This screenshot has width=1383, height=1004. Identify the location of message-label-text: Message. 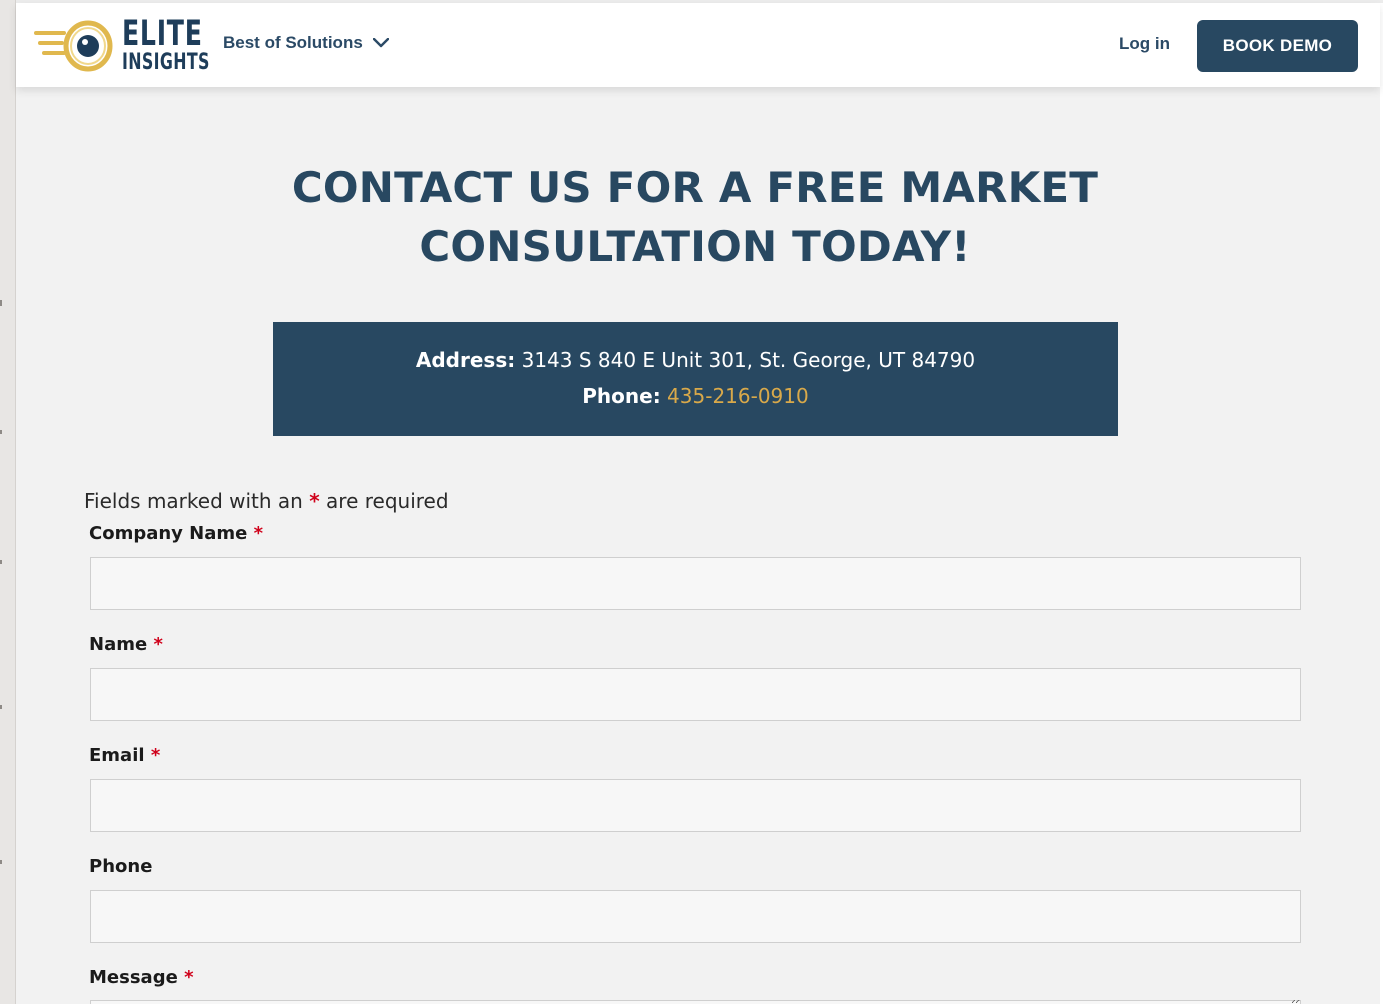
(133, 977).